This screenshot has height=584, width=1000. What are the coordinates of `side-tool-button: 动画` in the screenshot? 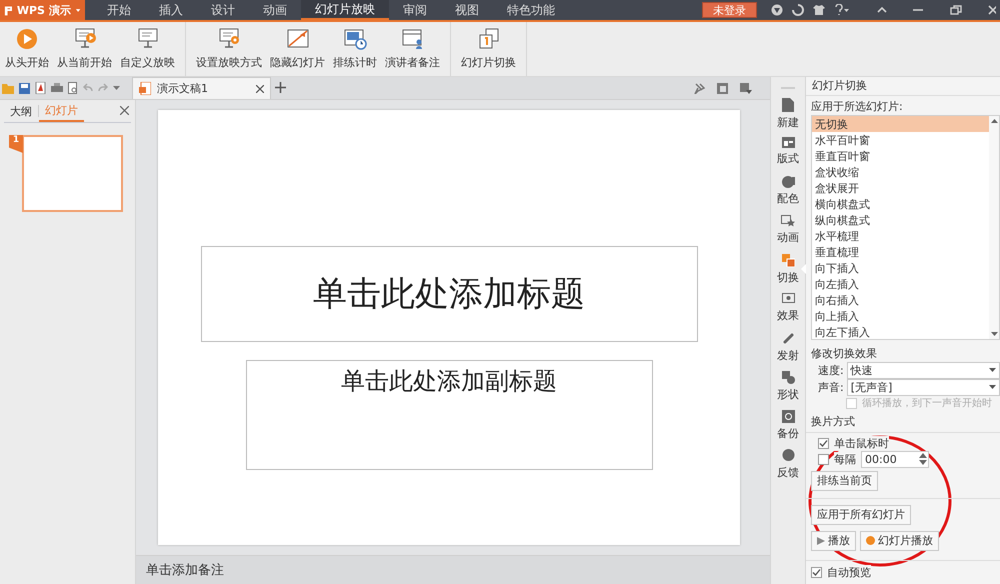 It's located at (788, 234).